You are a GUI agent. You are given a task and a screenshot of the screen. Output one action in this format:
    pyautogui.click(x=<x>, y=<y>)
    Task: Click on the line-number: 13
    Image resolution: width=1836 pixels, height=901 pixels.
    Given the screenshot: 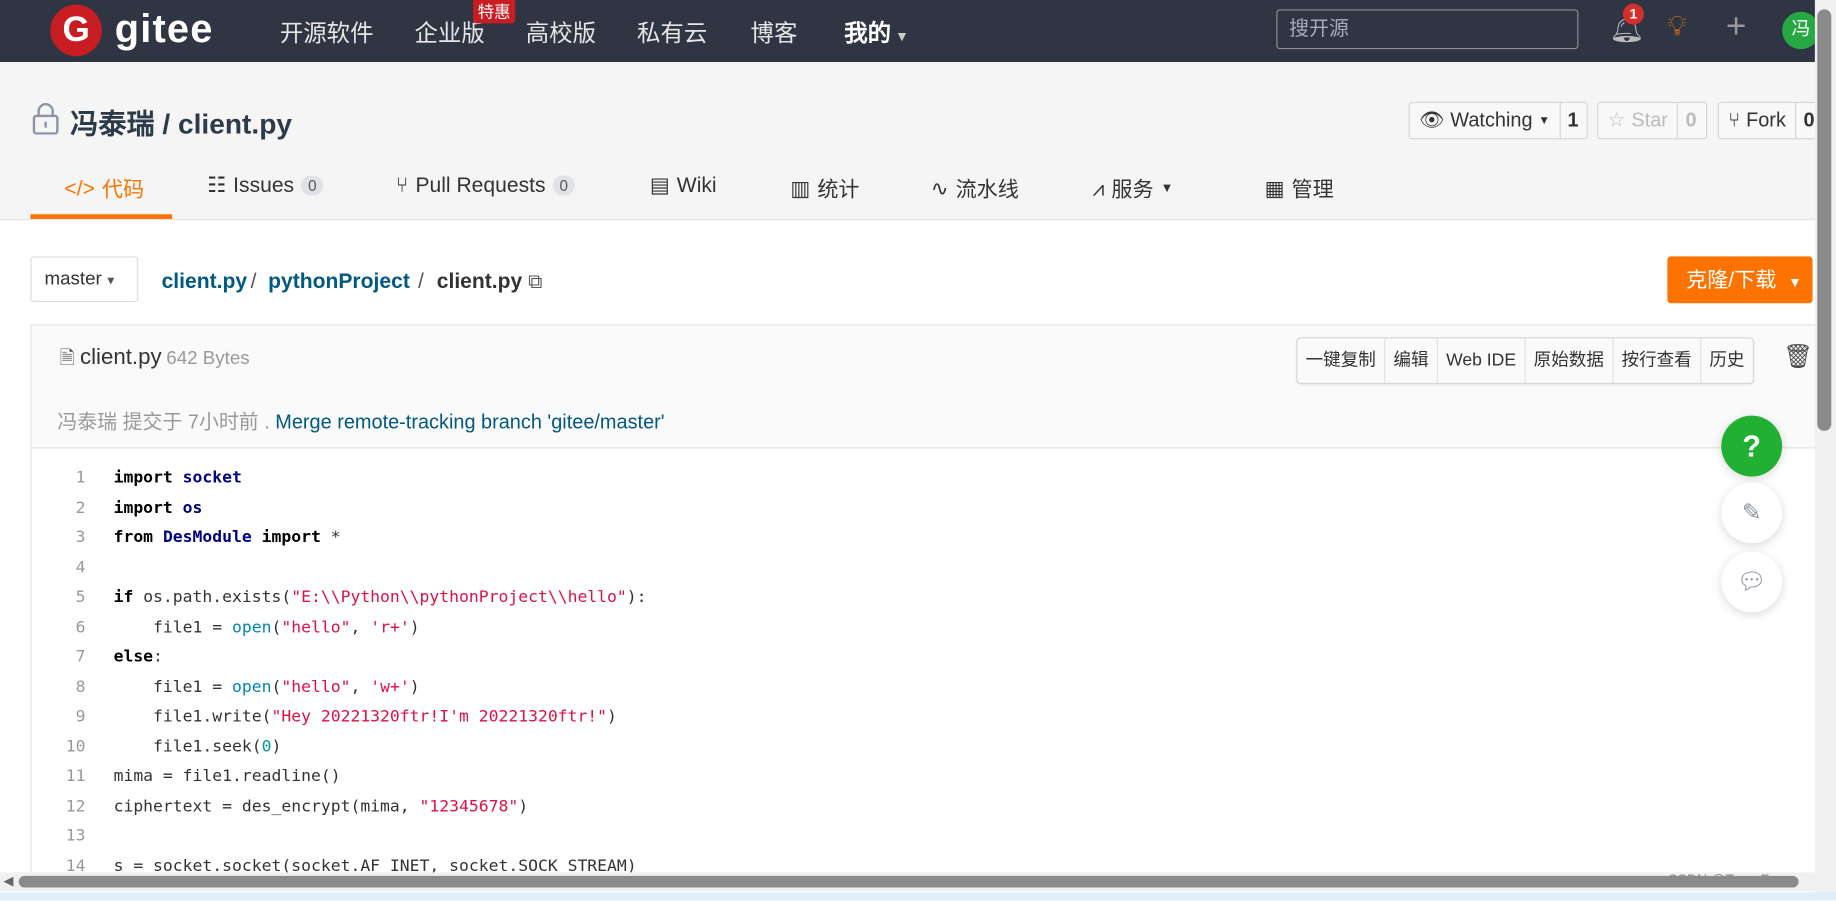 What is the action you would take?
    pyautogui.click(x=73, y=837)
    